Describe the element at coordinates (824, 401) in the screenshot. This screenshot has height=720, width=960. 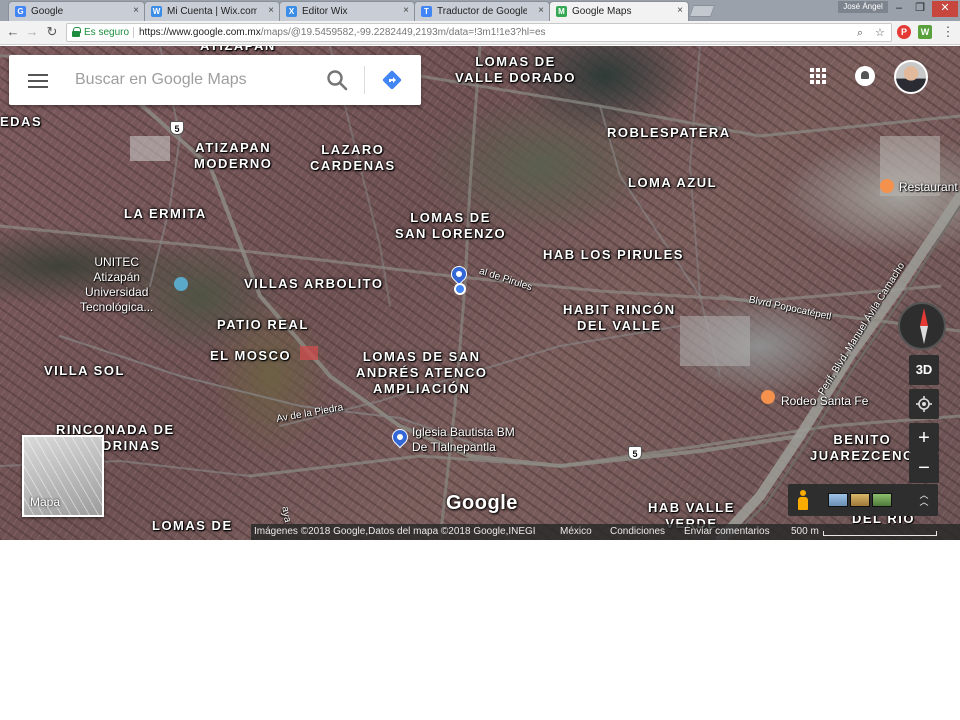
I see `poi-label: Rodeo Santa Fe` at that location.